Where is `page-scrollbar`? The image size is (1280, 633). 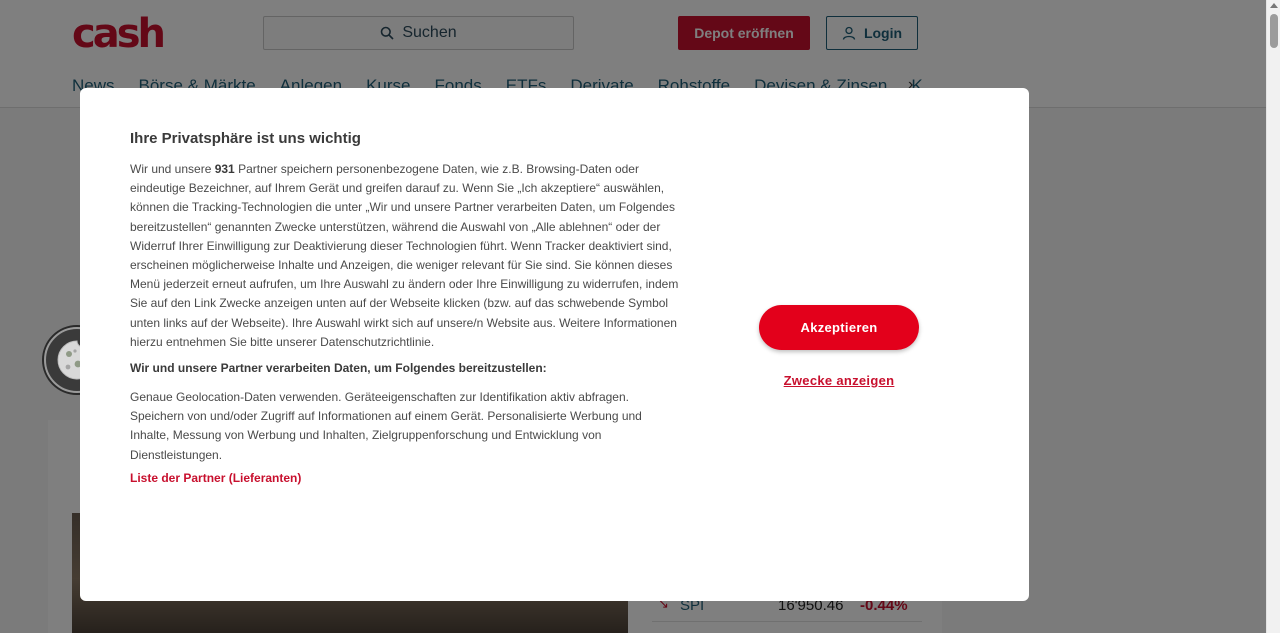
page-scrollbar is located at coordinates (1273, 316).